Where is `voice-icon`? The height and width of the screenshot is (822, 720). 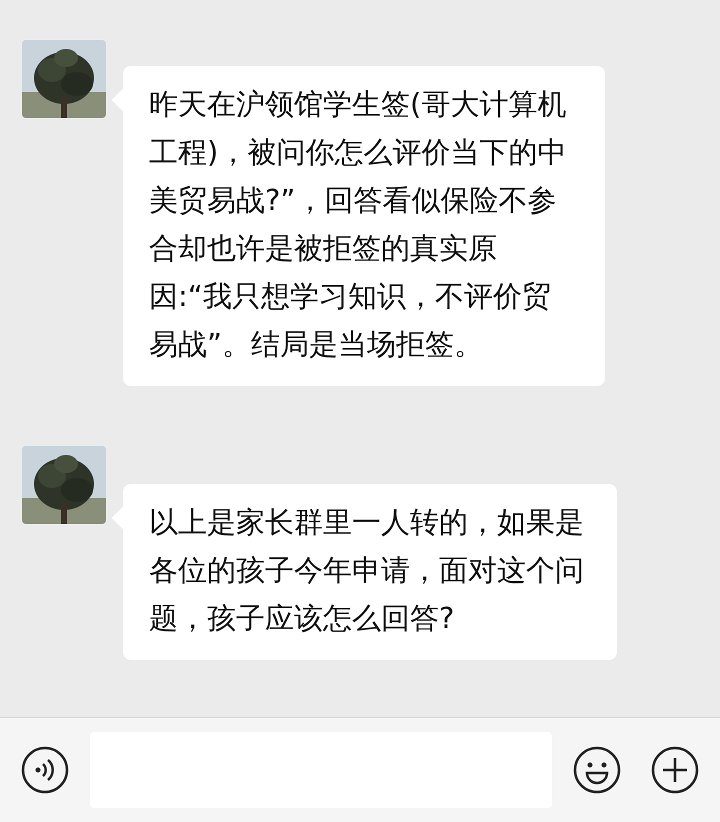
voice-icon is located at coordinates (45, 770).